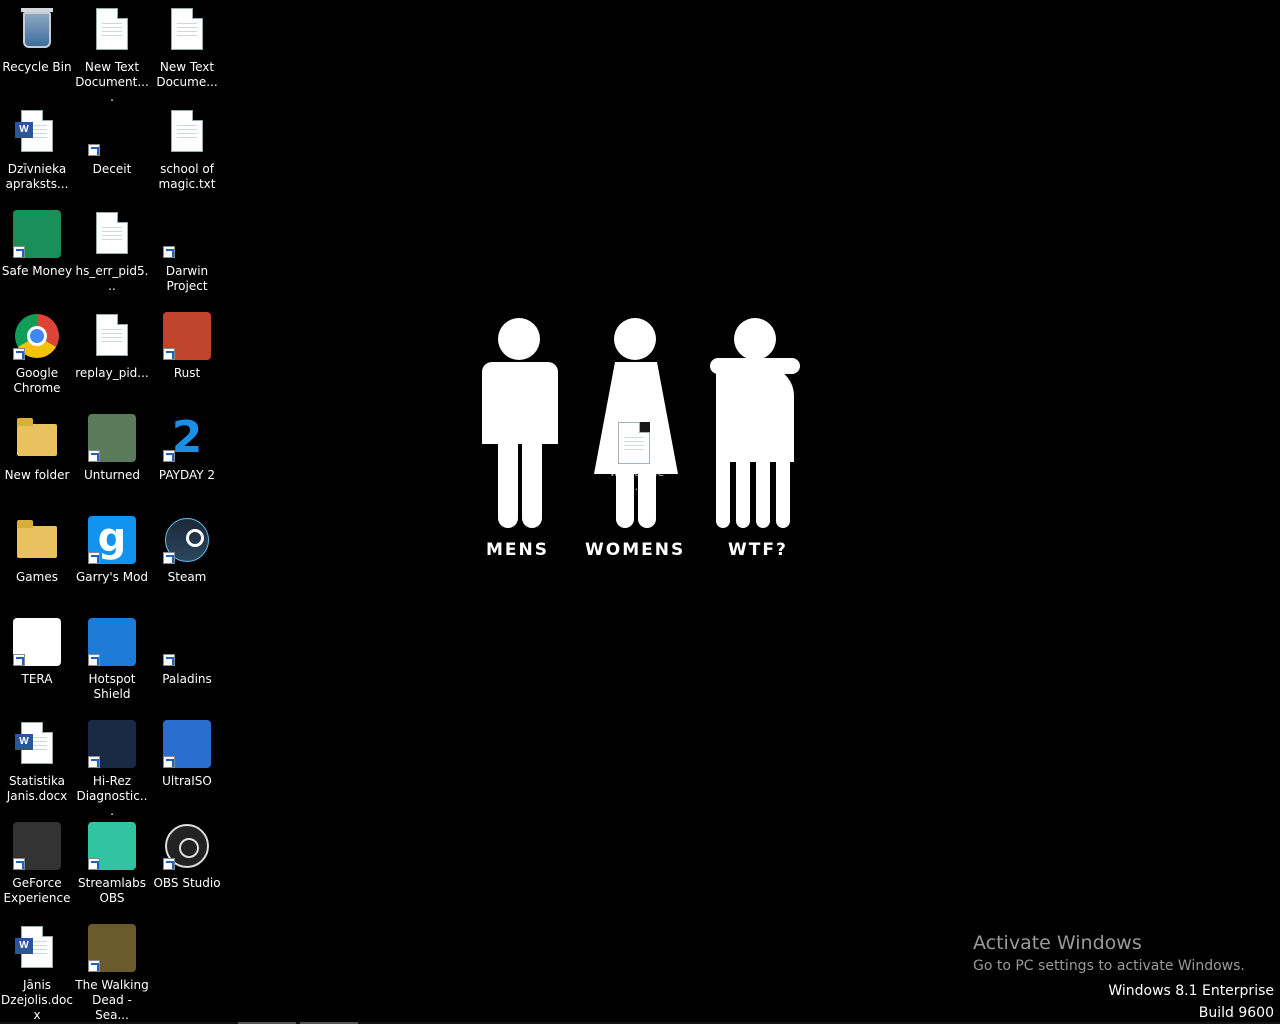 This screenshot has height=1024, width=1280. Describe the element at coordinates (187, 846) in the screenshot. I see `obs-icon` at that location.